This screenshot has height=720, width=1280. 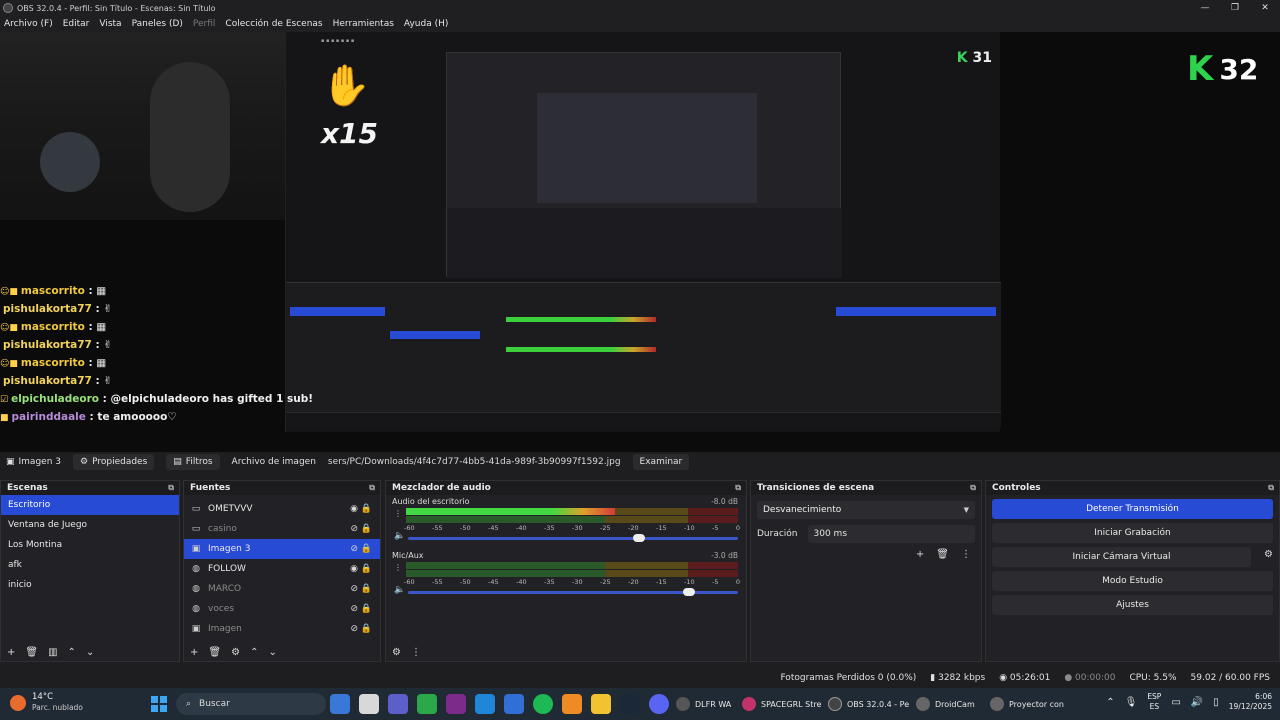 What do you see at coordinates (703, 704) in the screenshot?
I see `taskbar-window-1: DLFR WA` at bounding box center [703, 704].